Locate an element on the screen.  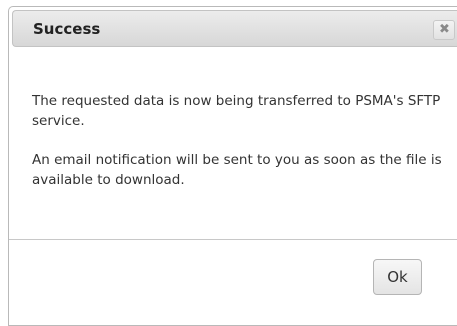
dialog-titlebar: Success ✖ is located at coordinates (234, 28).